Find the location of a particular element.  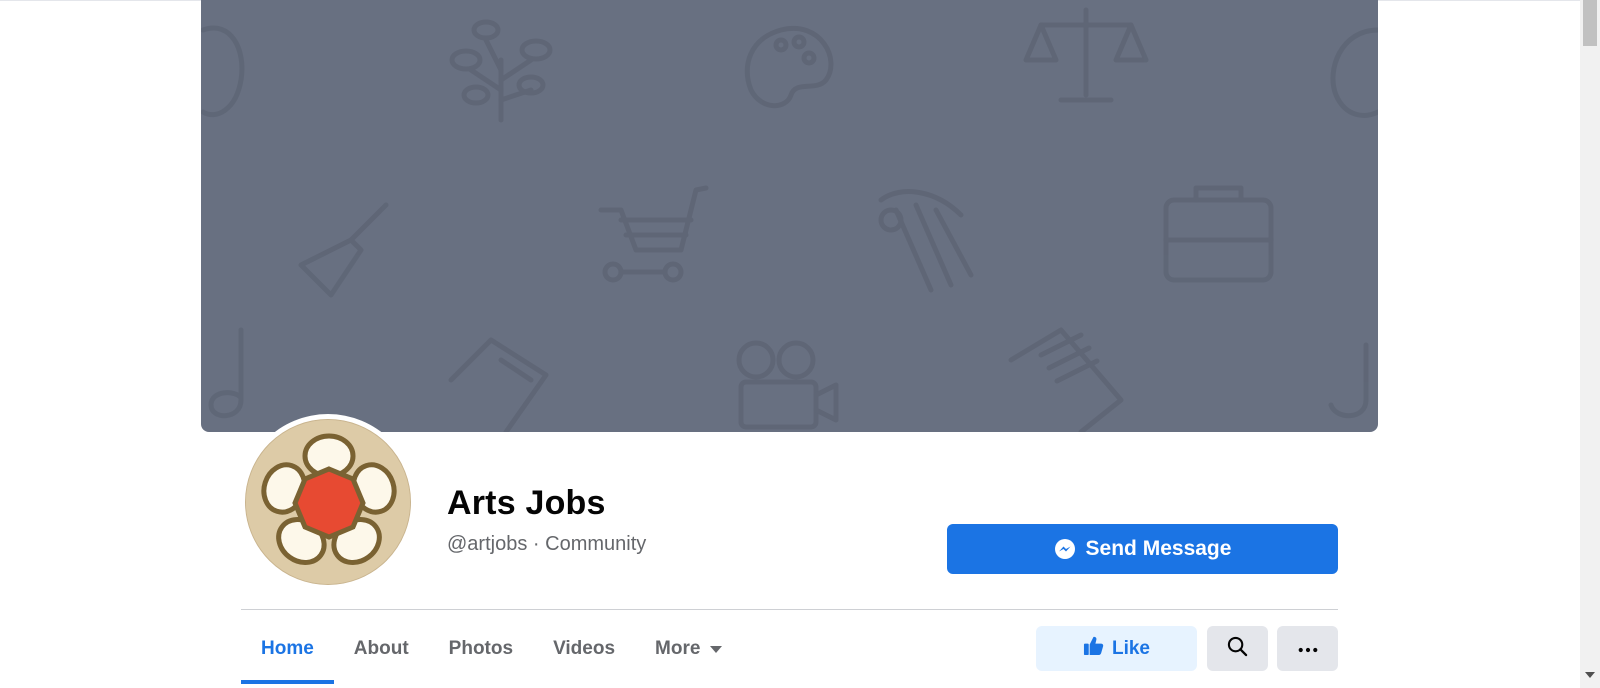

book-icon is located at coordinates (1066, 379).